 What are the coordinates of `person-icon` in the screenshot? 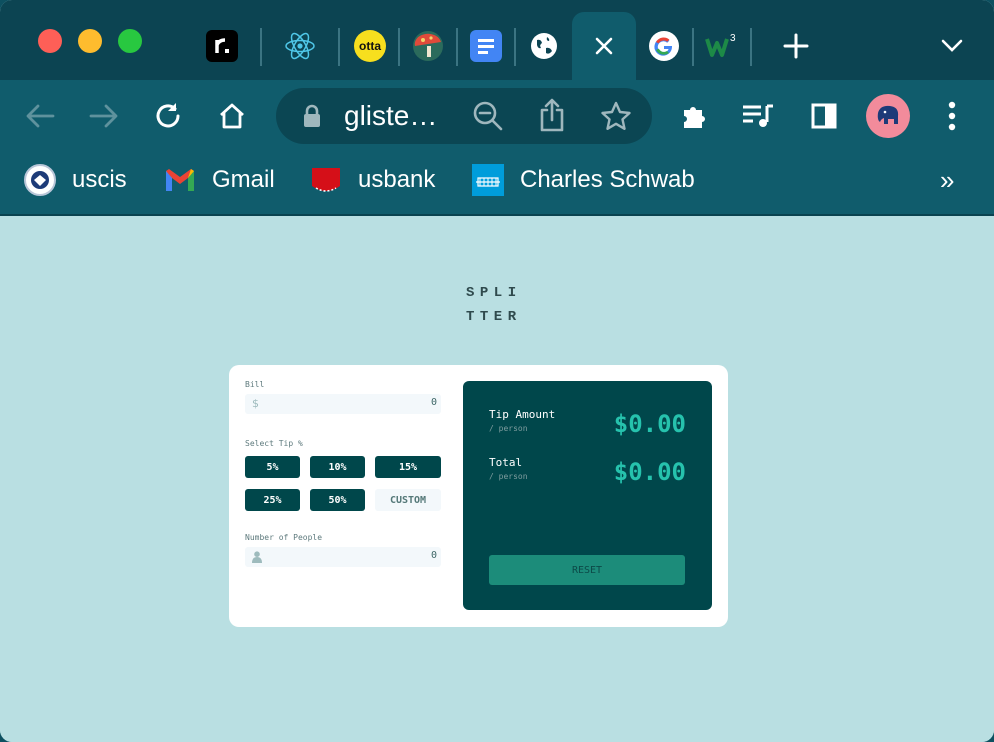 It's located at (257, 557).